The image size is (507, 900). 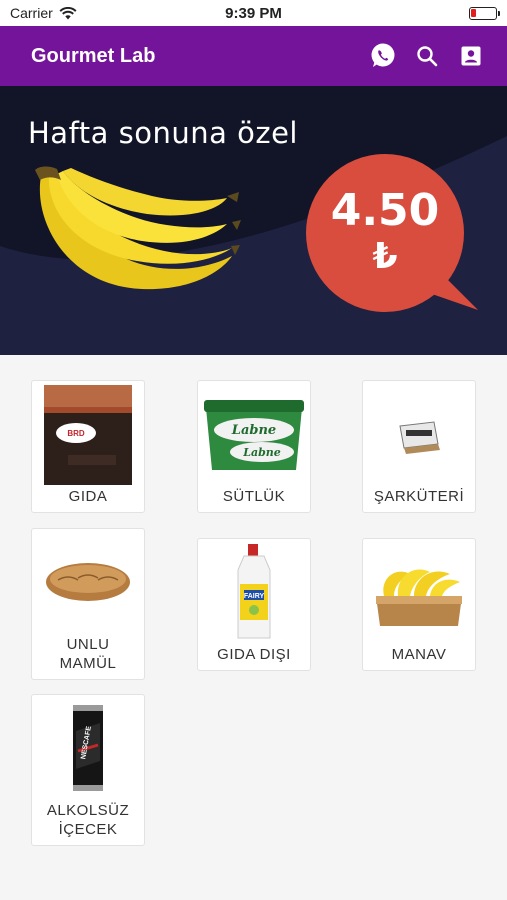 What do you see at coordinates (76, 433) in the screenshot?
I see `svg-text: BRD` at bounding box center [76, 433].